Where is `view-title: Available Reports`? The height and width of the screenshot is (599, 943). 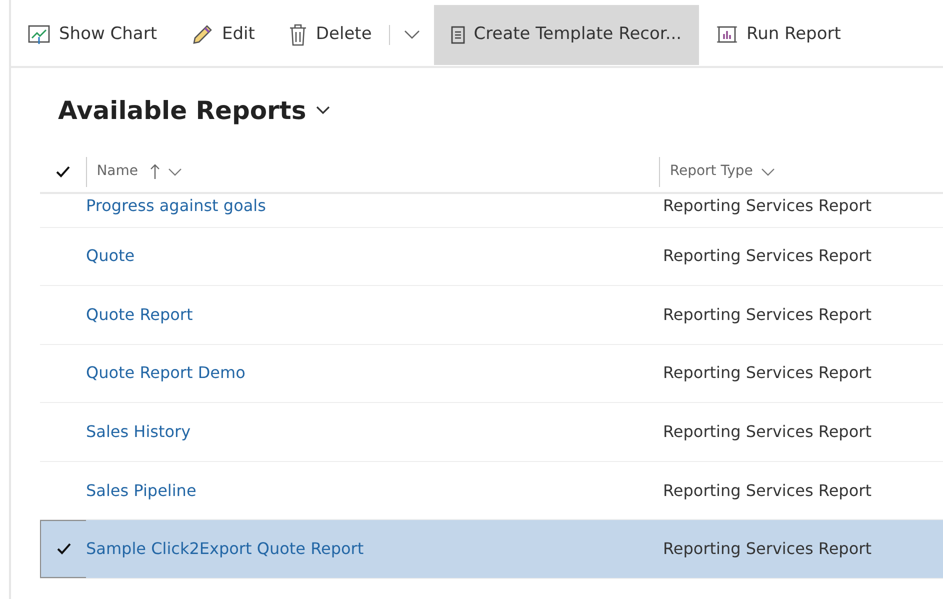 view-title: Available Reports is located at coordinates (182, 111).